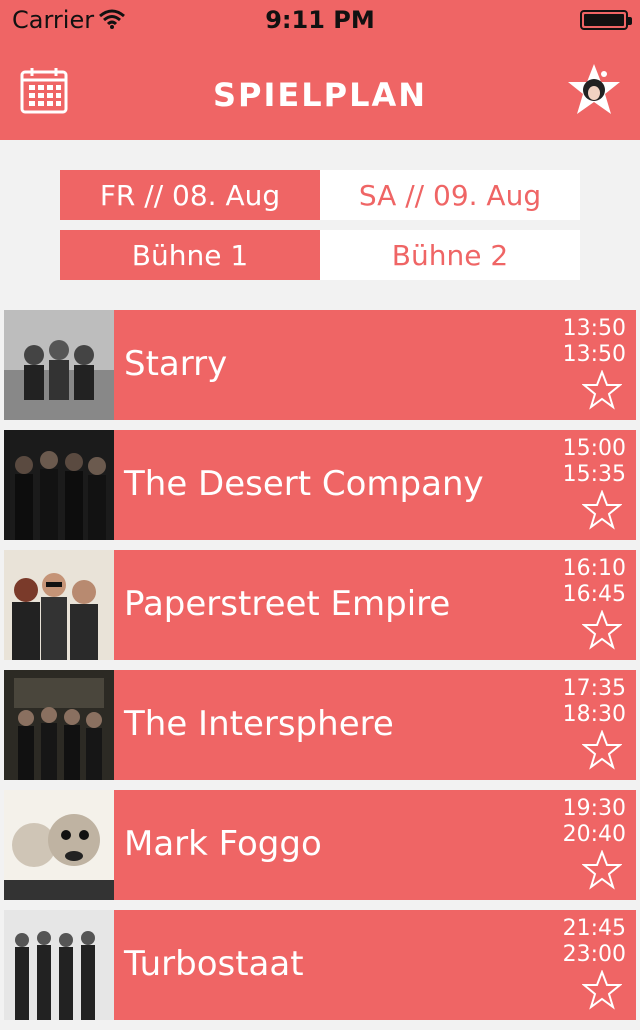 This screenshot has width=640, height=1030. I want to click on act-times: 15:00 15:35, so click(594, 462).